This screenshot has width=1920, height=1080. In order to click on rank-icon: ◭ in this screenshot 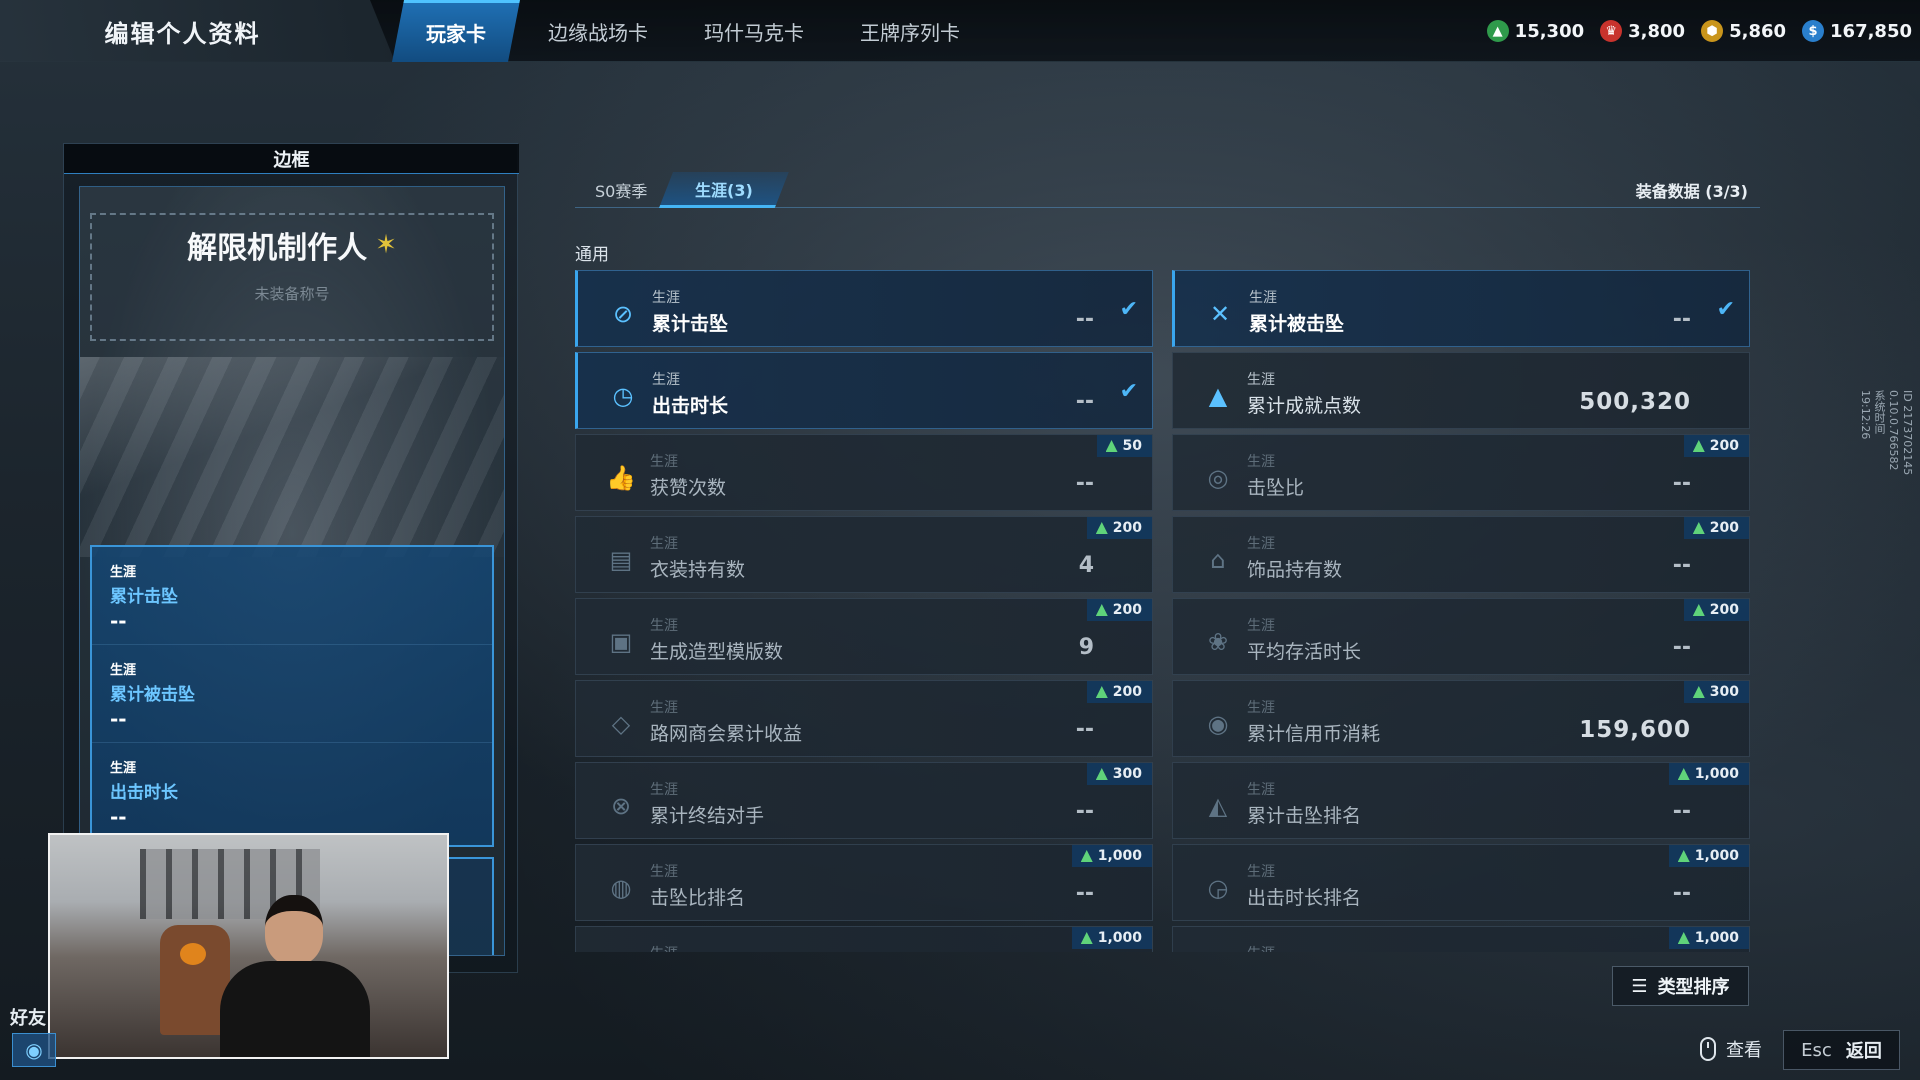, I will do `click(1218, 806)`.